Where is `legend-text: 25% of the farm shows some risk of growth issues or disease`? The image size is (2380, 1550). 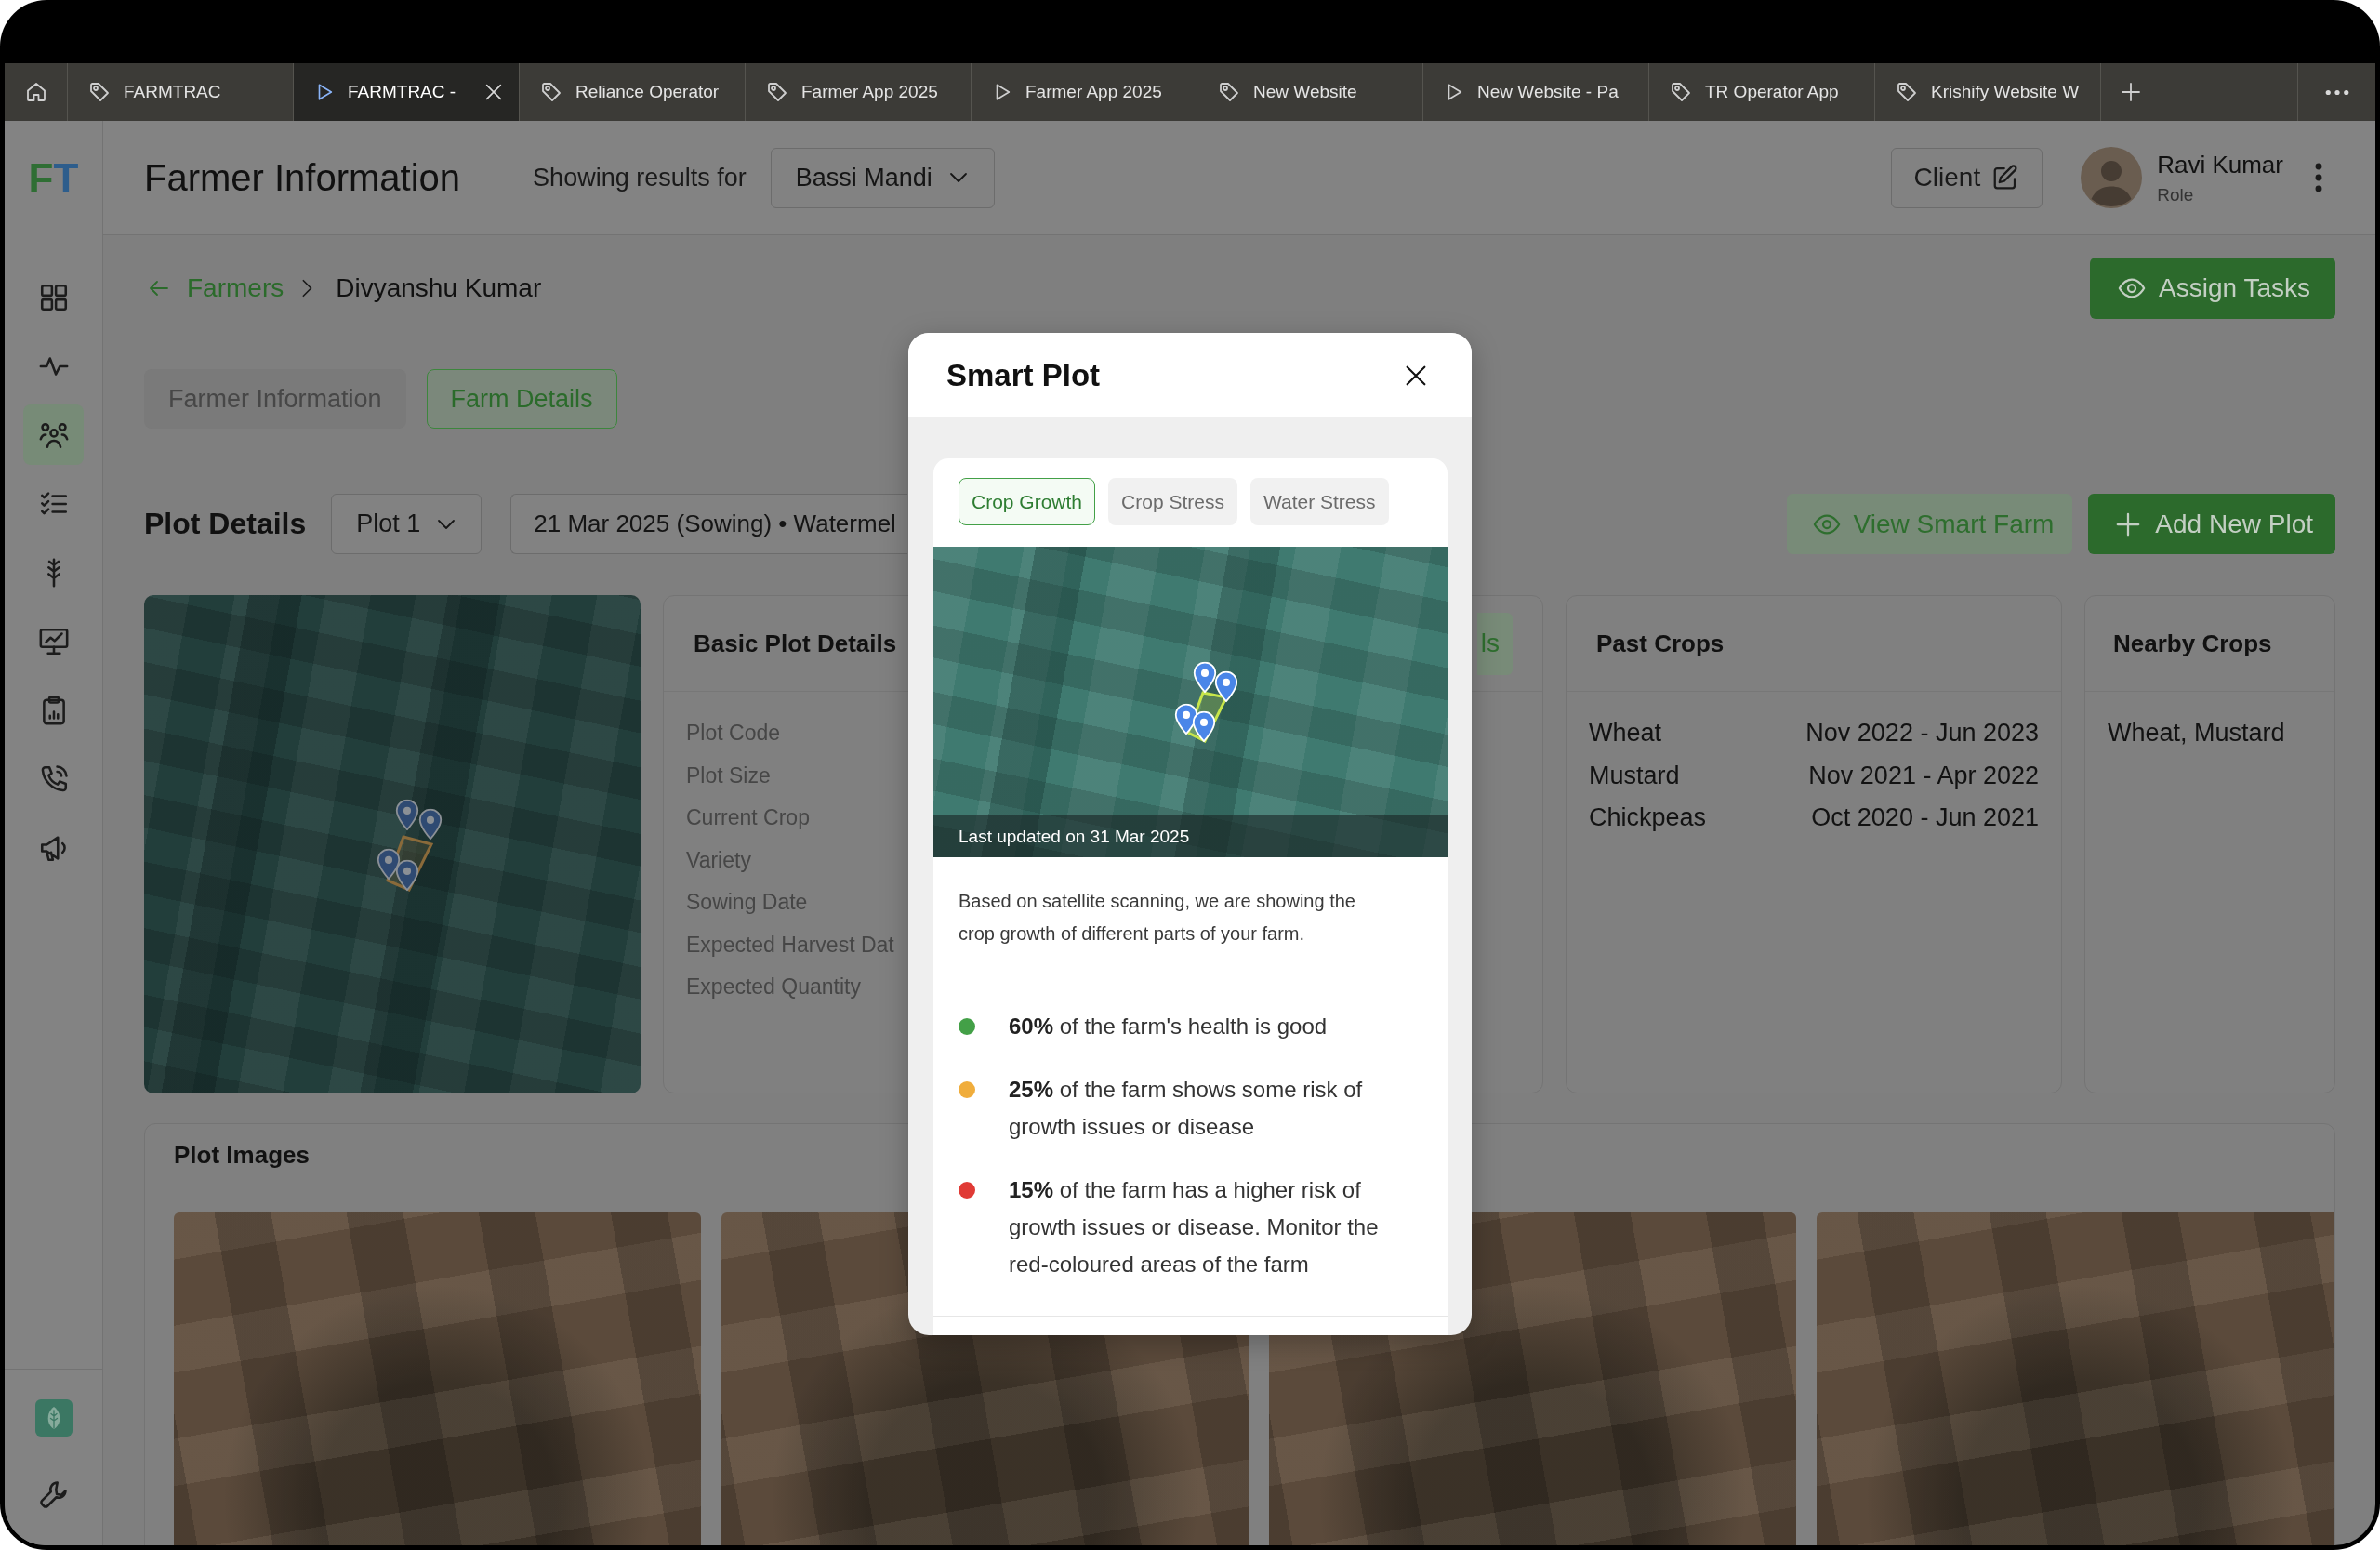
legend-text: 25% of the farm shows some risk of growth issues or disease is located at coordinates (1186, 1108).